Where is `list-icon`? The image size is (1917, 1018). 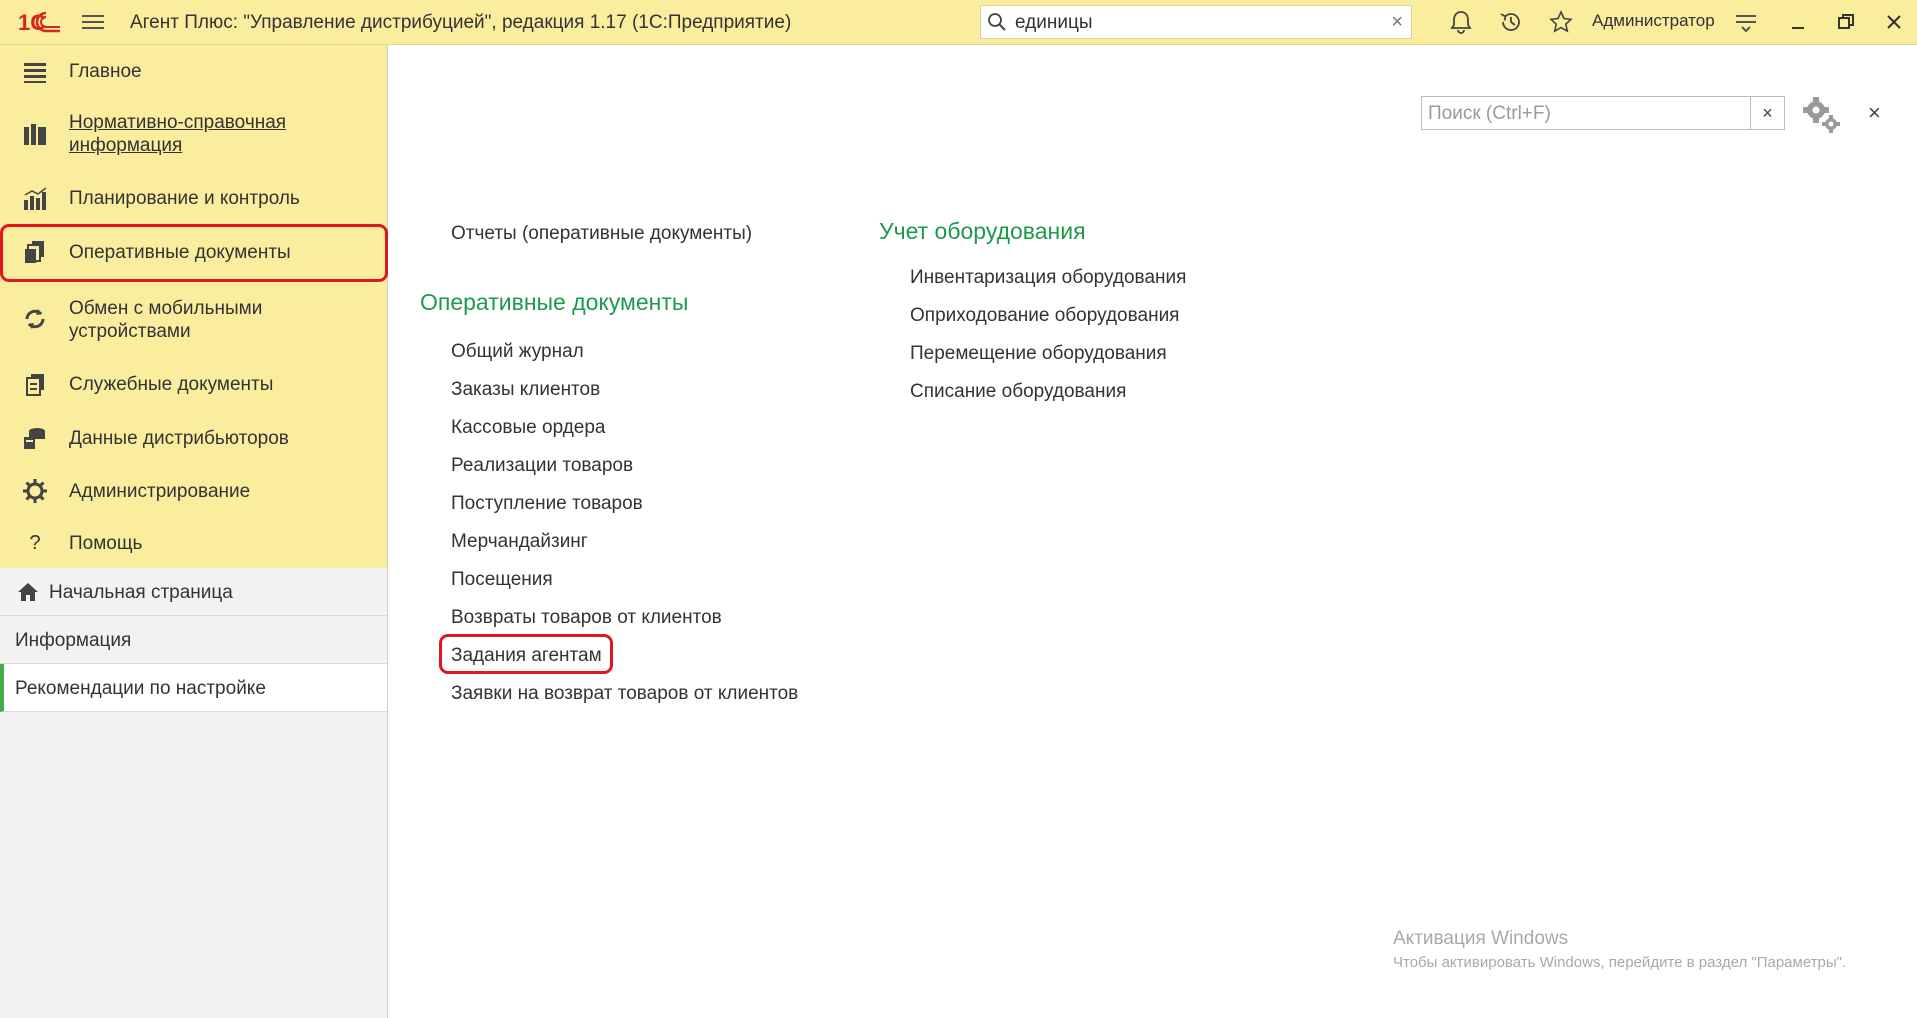 list-icon is located at coordinates (35, 73).